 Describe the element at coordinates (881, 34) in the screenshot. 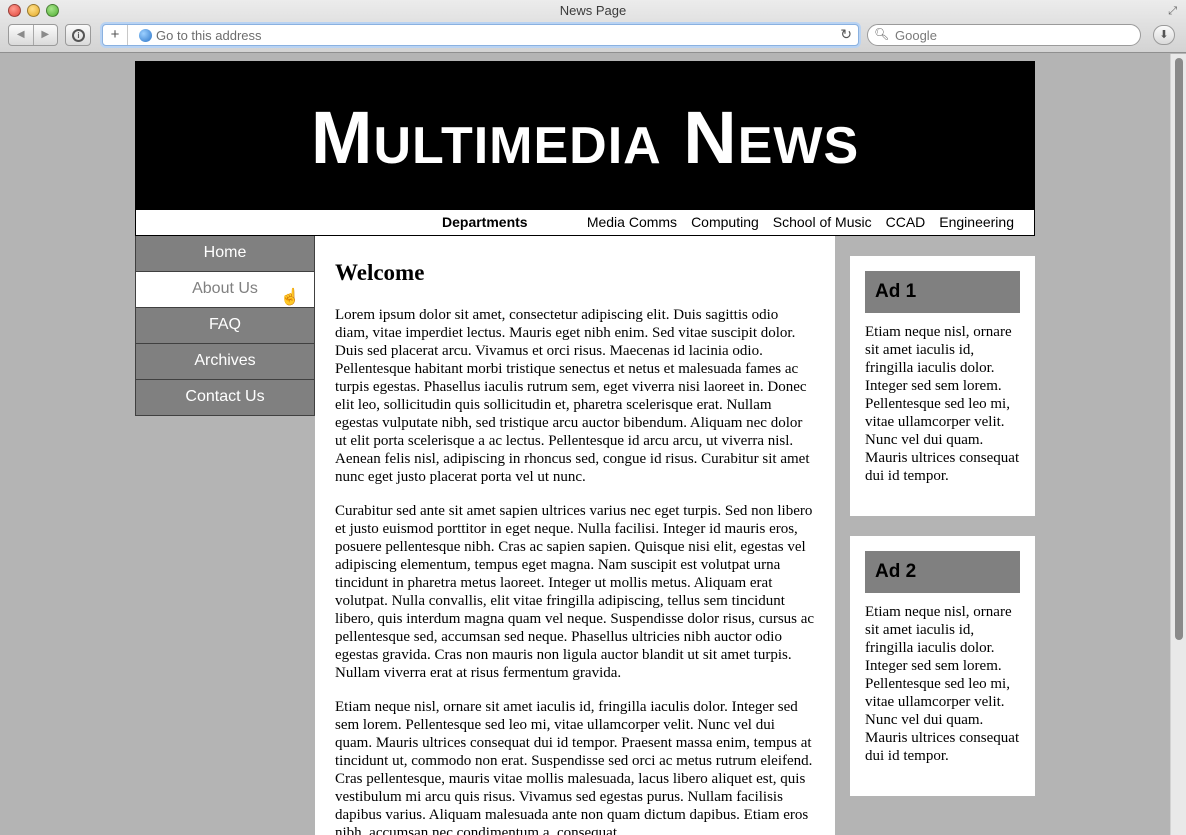

I see `search-icon: 🔍︎` at that location.